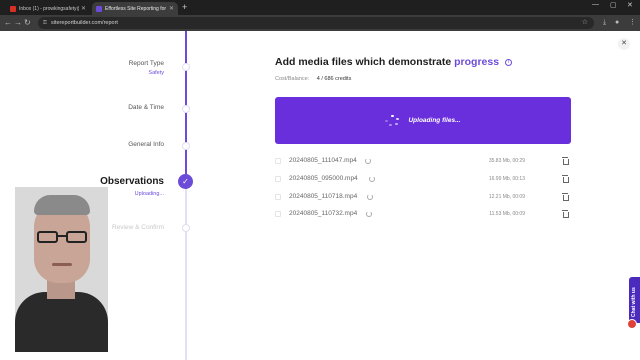 This screenshot has width=640, height=360. Describe the element at coordinates (323, 178) in the screenshot. I see `file-name: 20240805_095000.mp4` at that location.